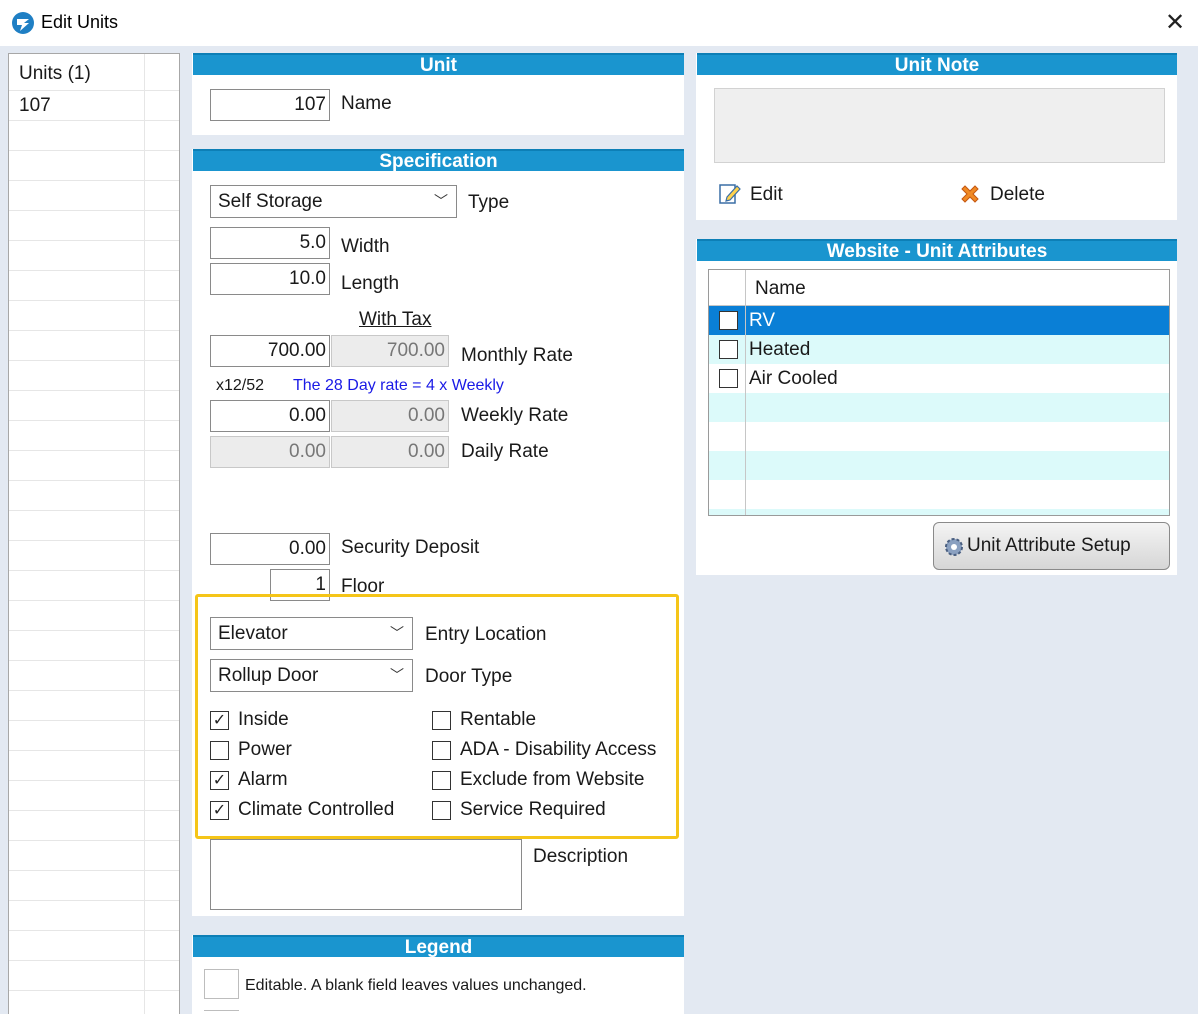  I want to click on monthly-rate-label: Monthly Rate, so click(517, 355).